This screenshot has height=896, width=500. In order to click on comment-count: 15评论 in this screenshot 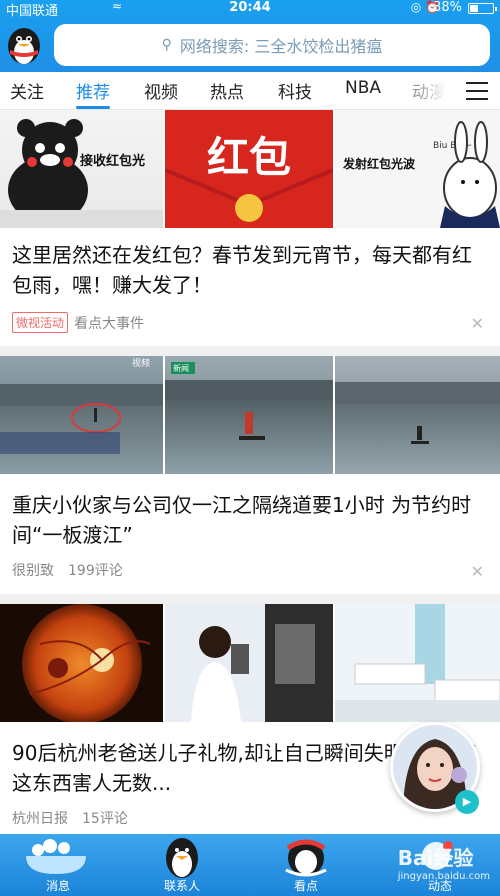, I will do `click(105, 819)`.